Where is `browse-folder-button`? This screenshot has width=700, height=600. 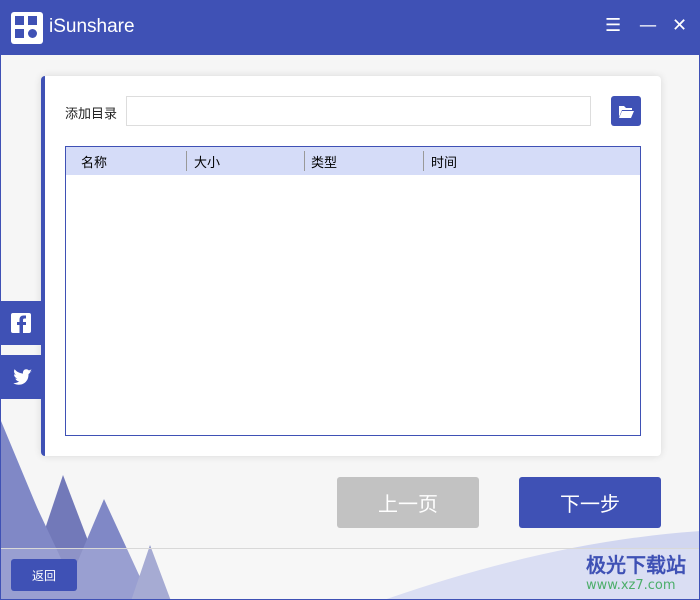
browse-folder-button is located at coordinates (626, 111).